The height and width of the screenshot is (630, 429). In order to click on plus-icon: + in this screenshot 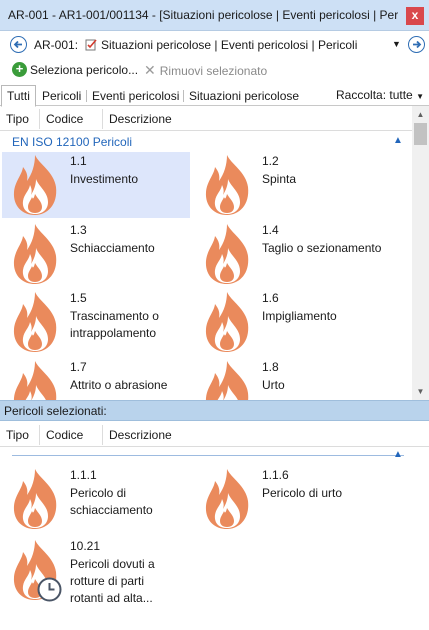, I will do `click(19, 69)`.